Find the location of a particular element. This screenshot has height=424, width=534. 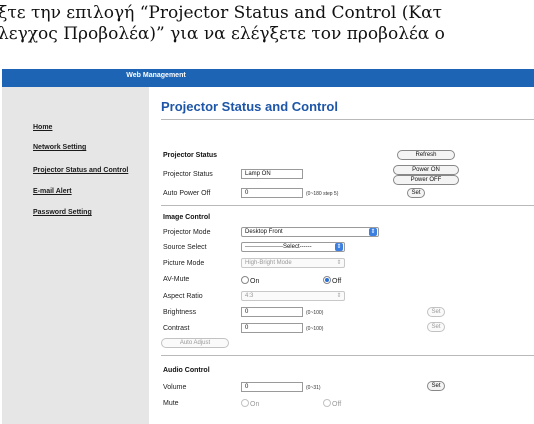

section-audio-control: Audio Control is located at coordinates (186, 370).